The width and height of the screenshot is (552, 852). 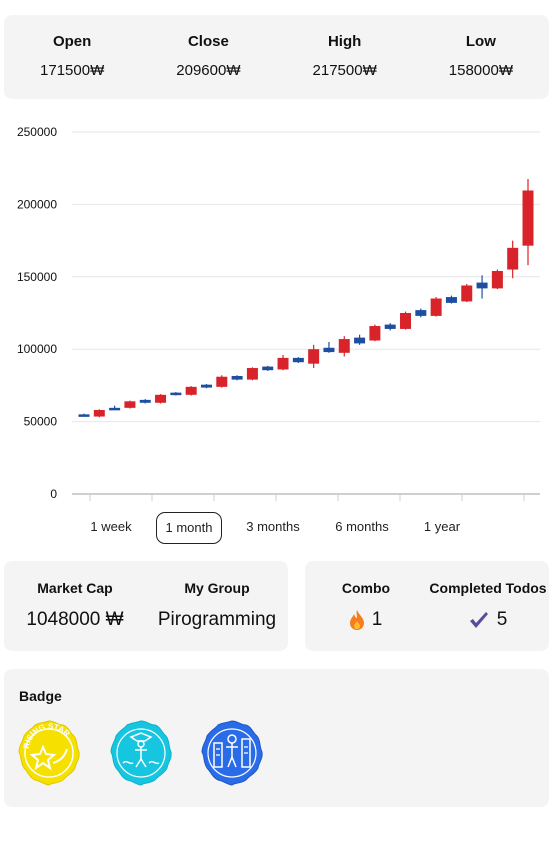 What do you see at coordinates (208, 41) in the screenshot?
I see `close-label: Close` at bounding box center [208, 41].